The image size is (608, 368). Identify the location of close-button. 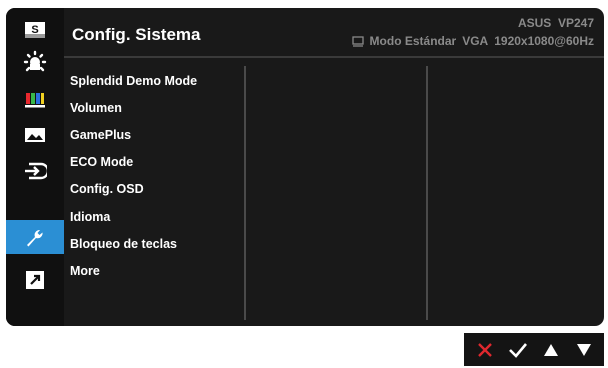
(485, 350).